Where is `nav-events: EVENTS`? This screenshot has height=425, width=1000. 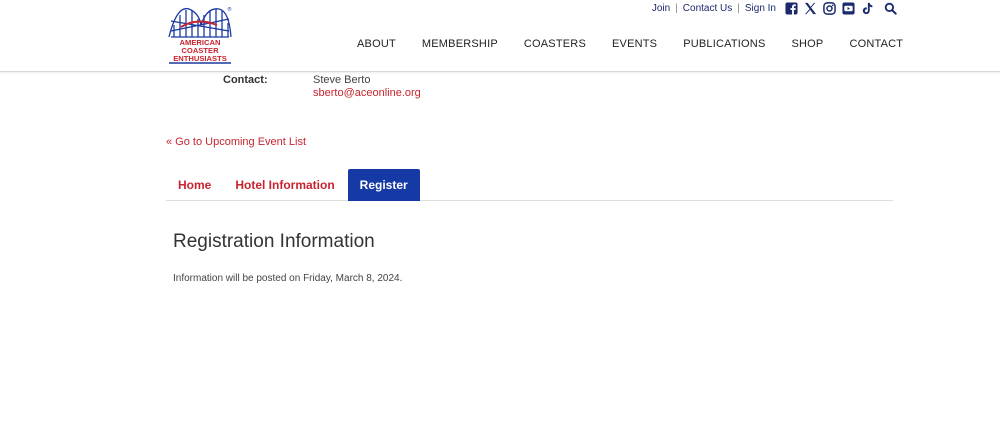 nav-events: EVENTS is located at coordinates (634, 44).